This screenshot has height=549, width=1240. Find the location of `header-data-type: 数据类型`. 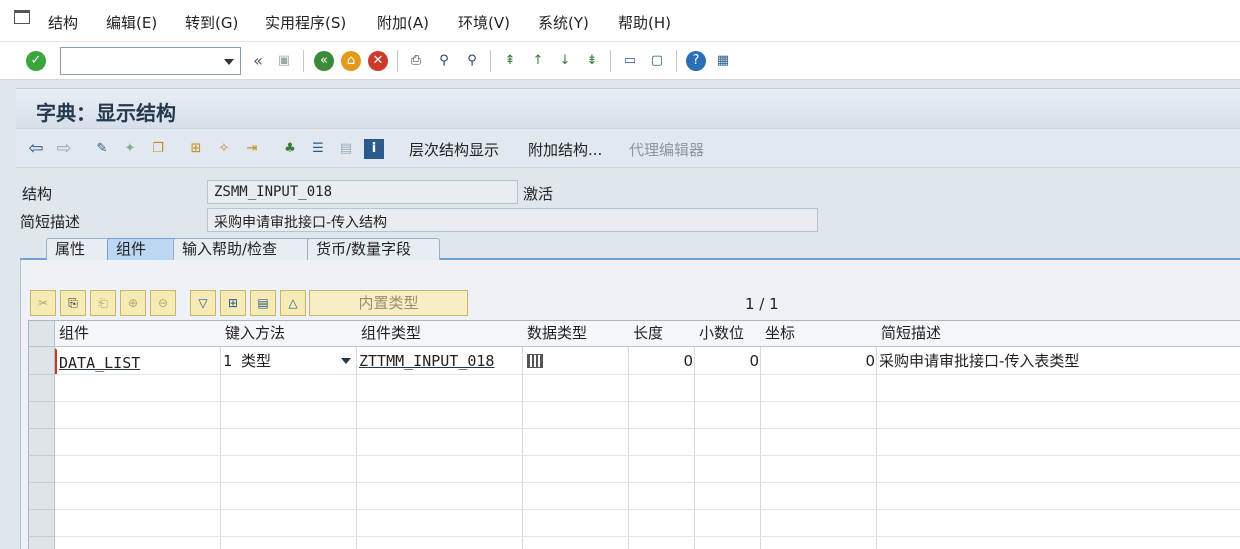

header-data-type: 数据类型 is located at coordinates (576, 334).